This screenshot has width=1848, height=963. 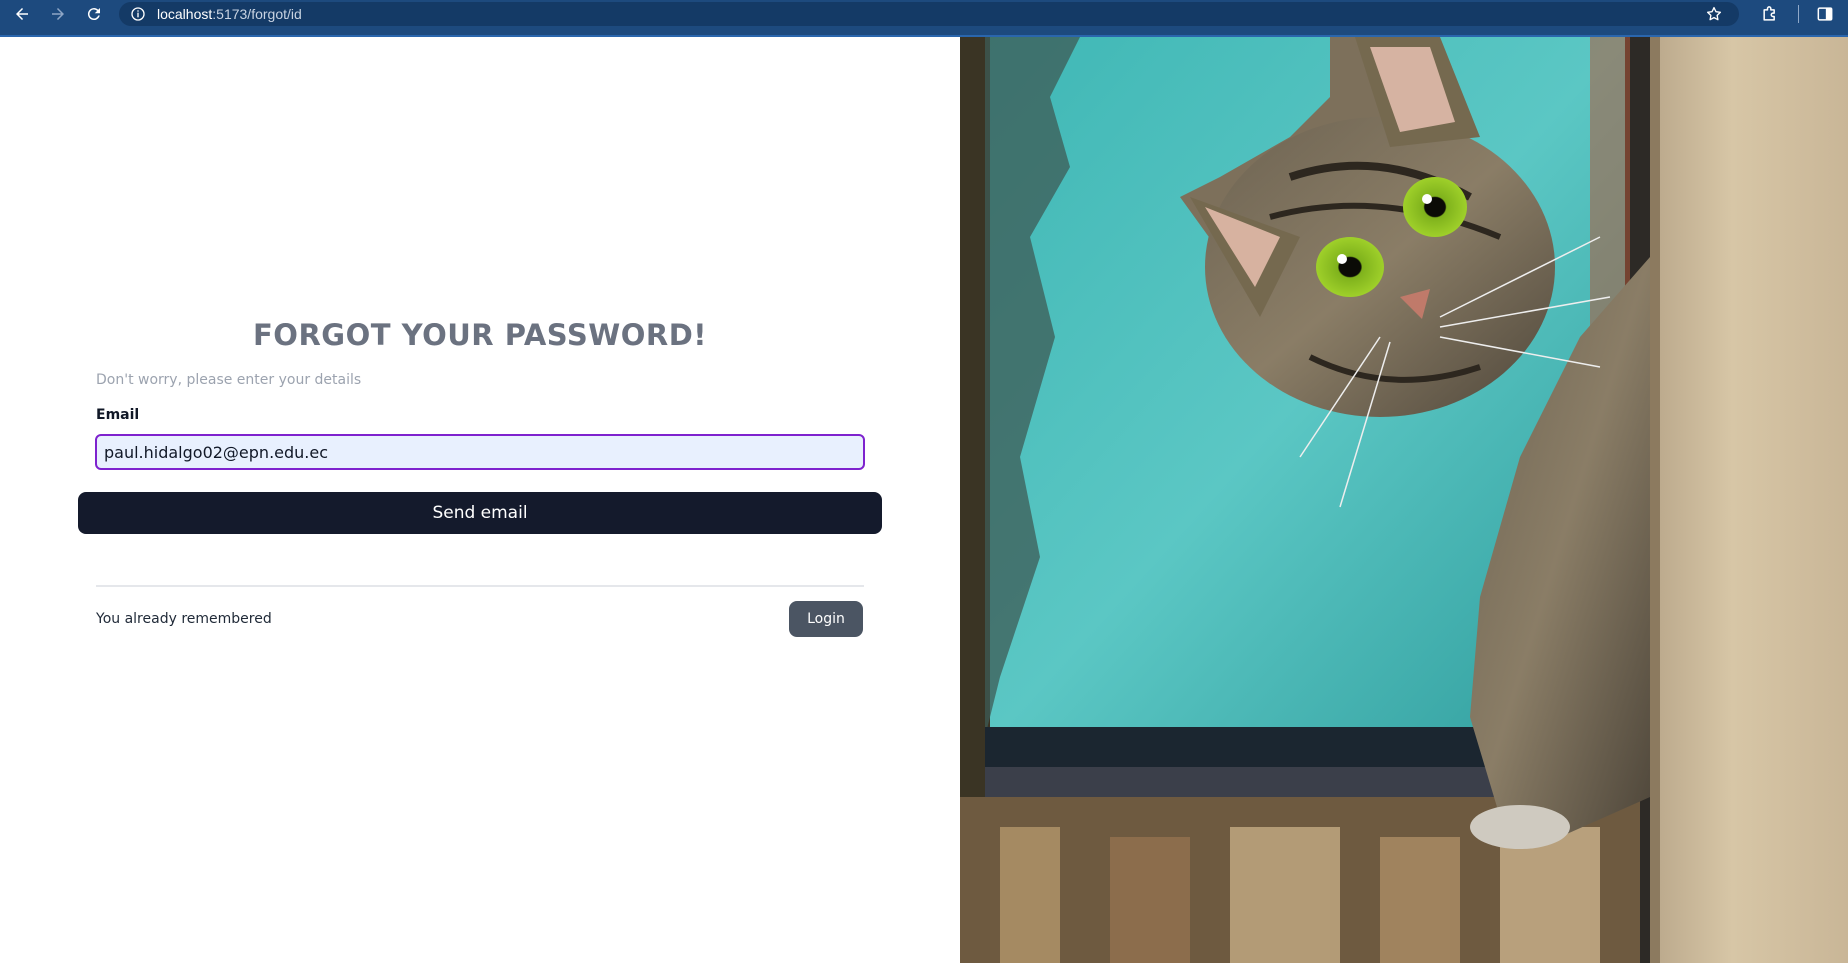 I want to click on info-icon, so click(x=138, y=14).